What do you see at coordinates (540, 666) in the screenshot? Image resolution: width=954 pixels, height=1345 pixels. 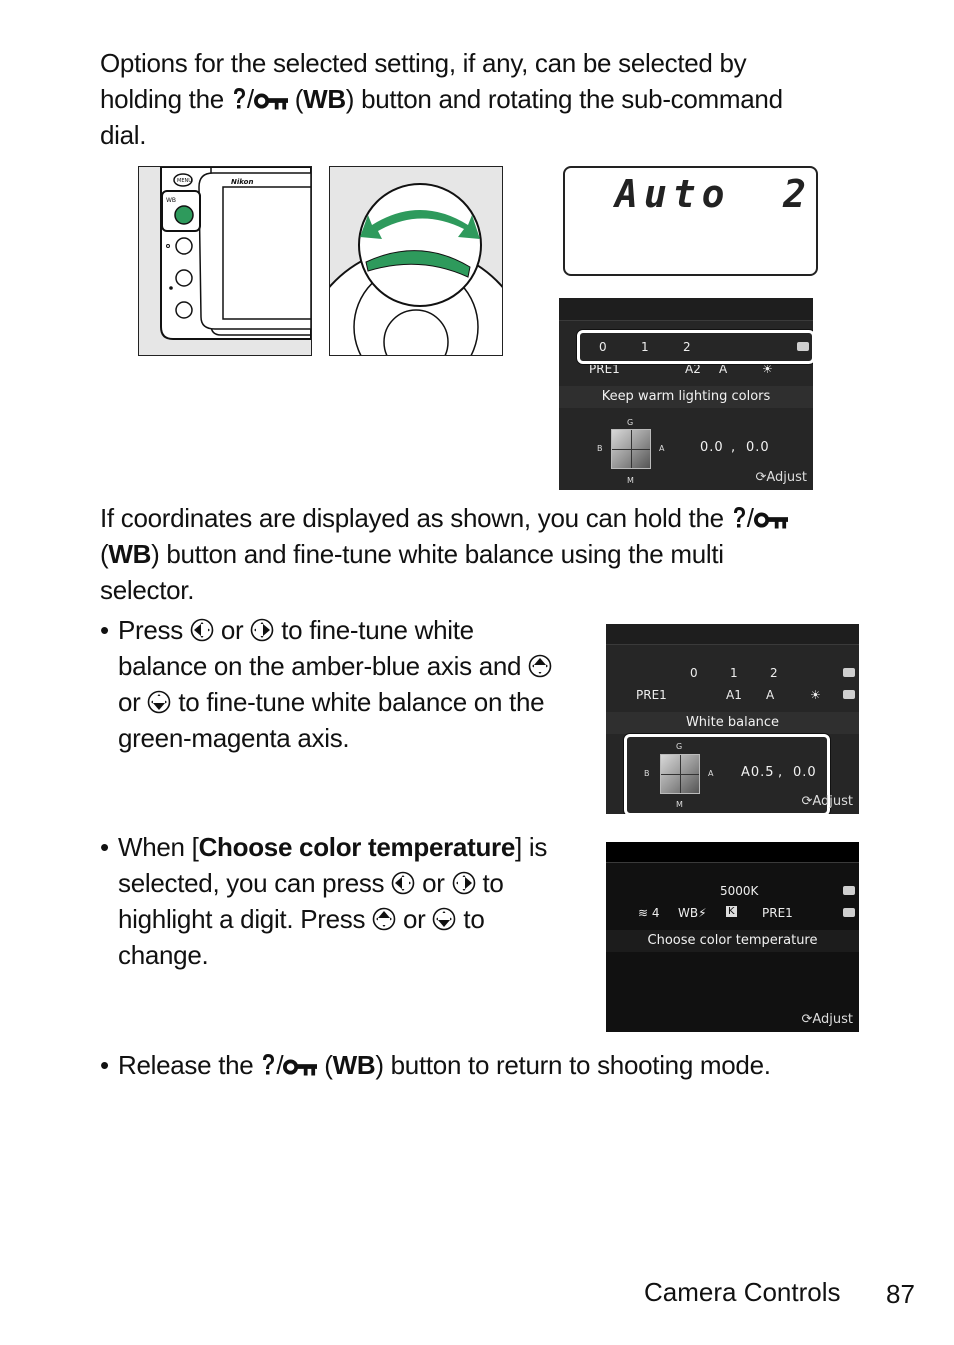 I see `multi-selector-up-icon` at bounding box center [540, 666].